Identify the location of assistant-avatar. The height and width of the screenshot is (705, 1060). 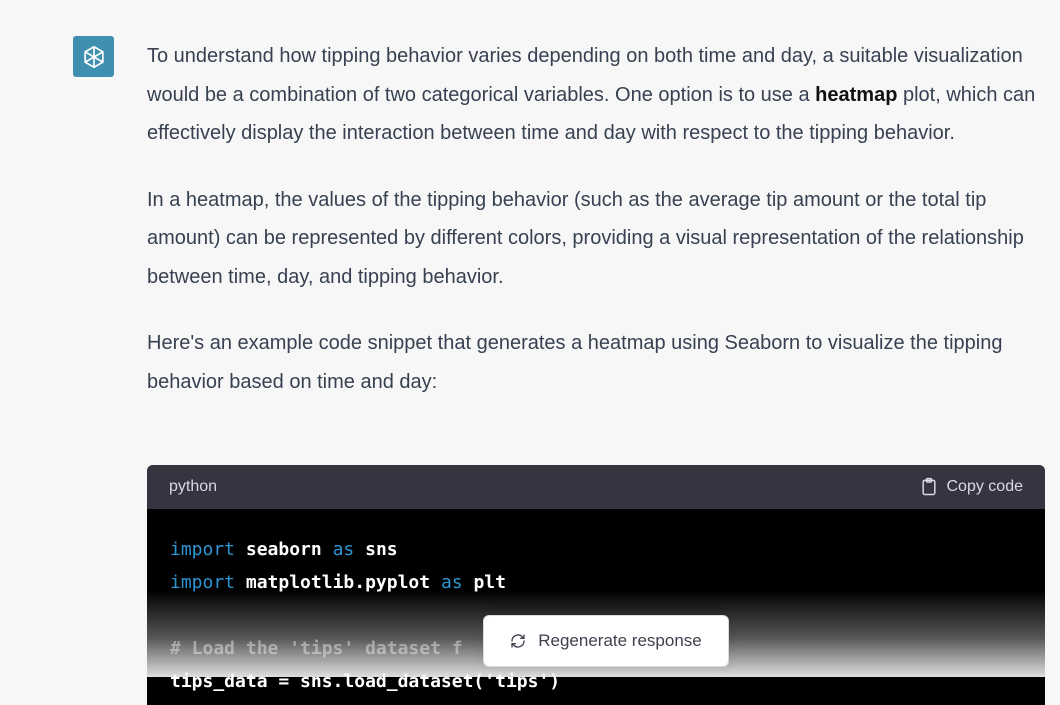
(93, 56).